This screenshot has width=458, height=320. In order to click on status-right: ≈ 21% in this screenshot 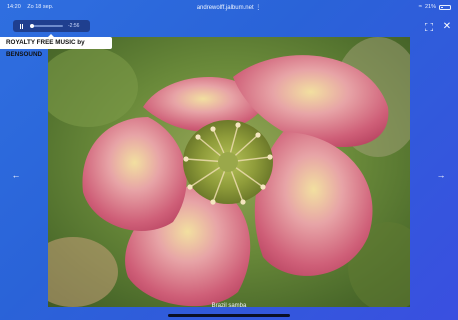, I will do `click(435, 7)`.